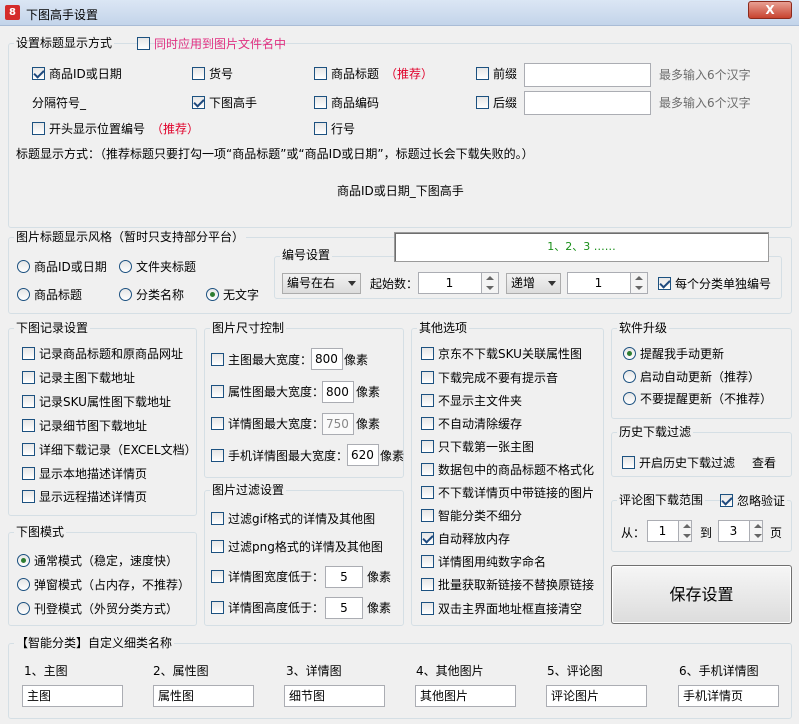 Image resolution: width=799 pixels, height=724 pixels. What do you see at coordinates (471, 424) in the screenshot?
I see `other-option-4: 不自动清除缓存` at bounding box center [471, 424].